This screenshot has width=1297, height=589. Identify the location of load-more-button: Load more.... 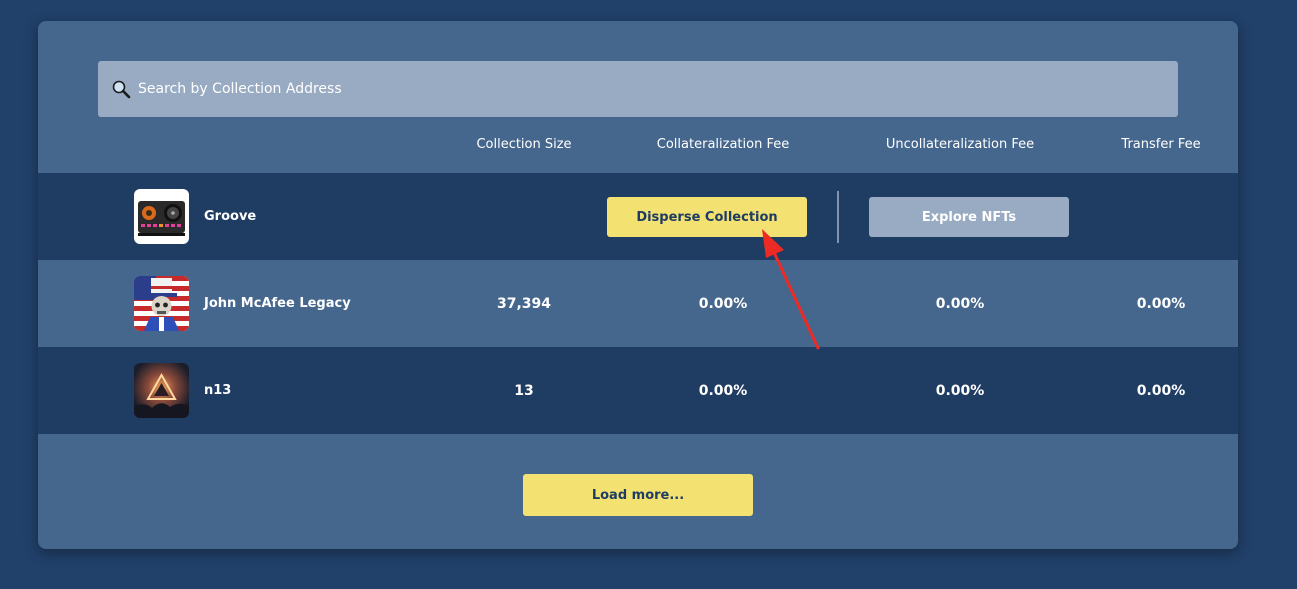
(638, 495).